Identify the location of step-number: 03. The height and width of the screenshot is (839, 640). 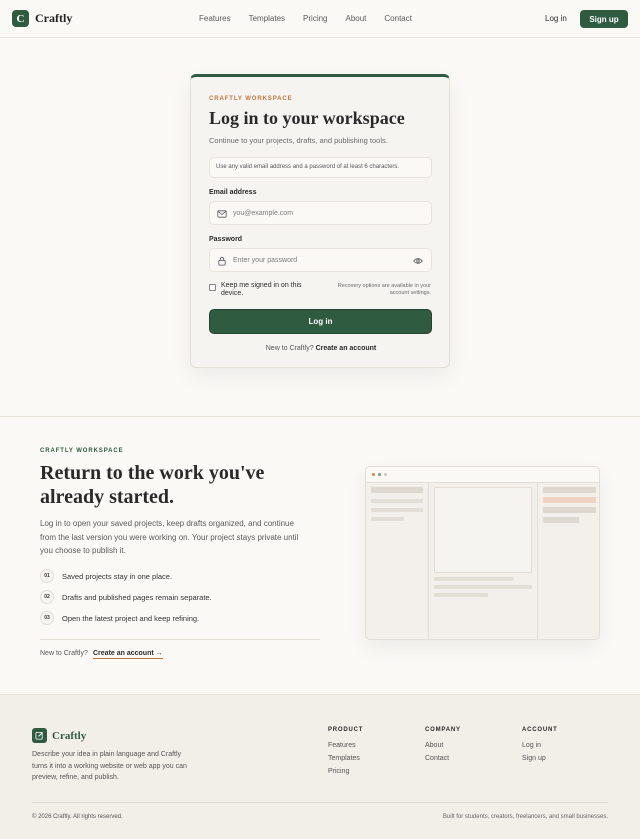
(47, 618).